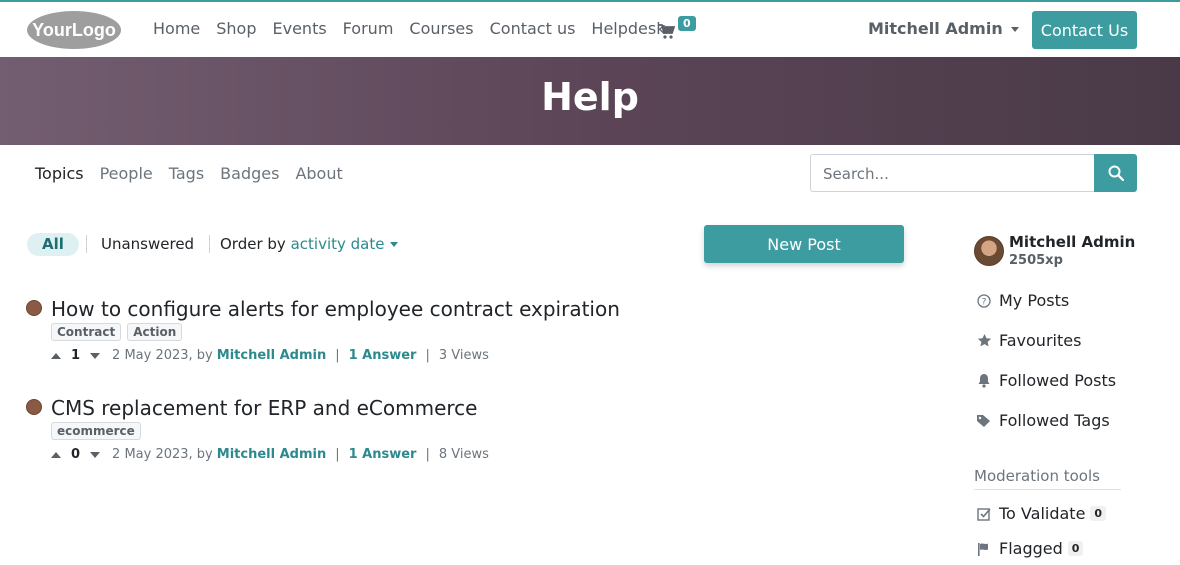  What do you see at coordinates (463, 355) in the screenshot?
I see `post-views: 3 Views` at bounding box center [463, 355].